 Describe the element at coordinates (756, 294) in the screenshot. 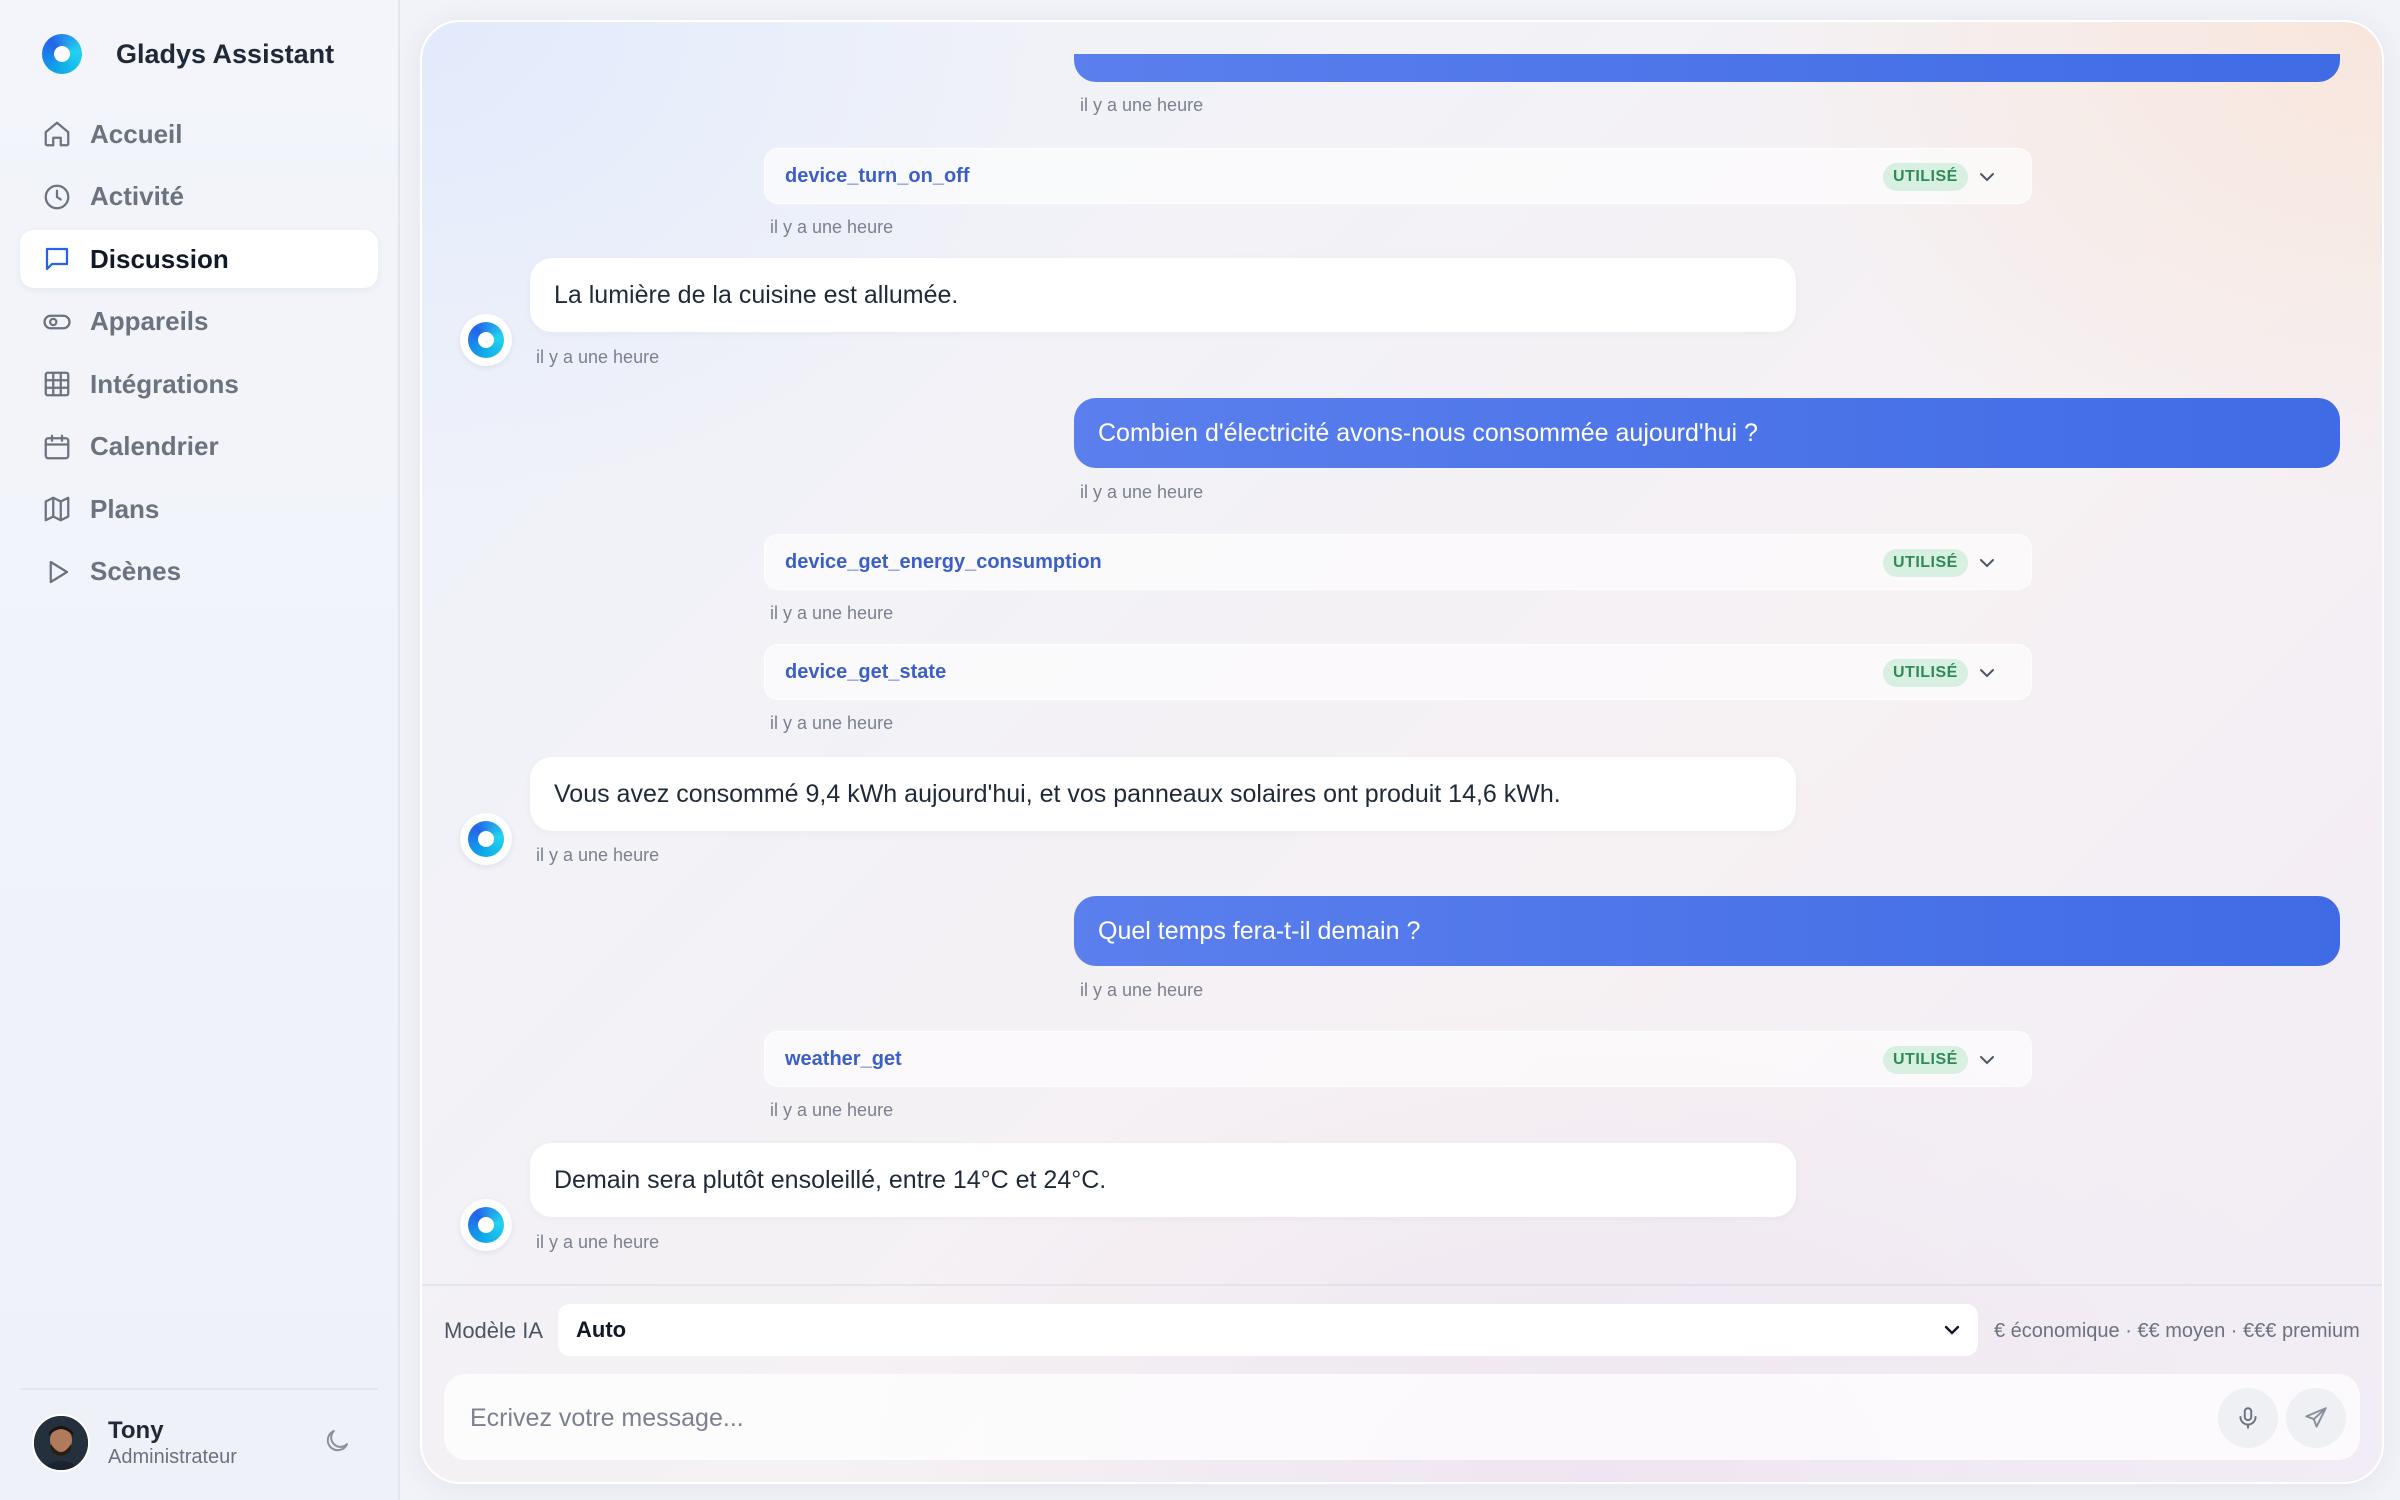

I see `assistant-message-text: La lumière de la cuisine est allumée.` at that location.